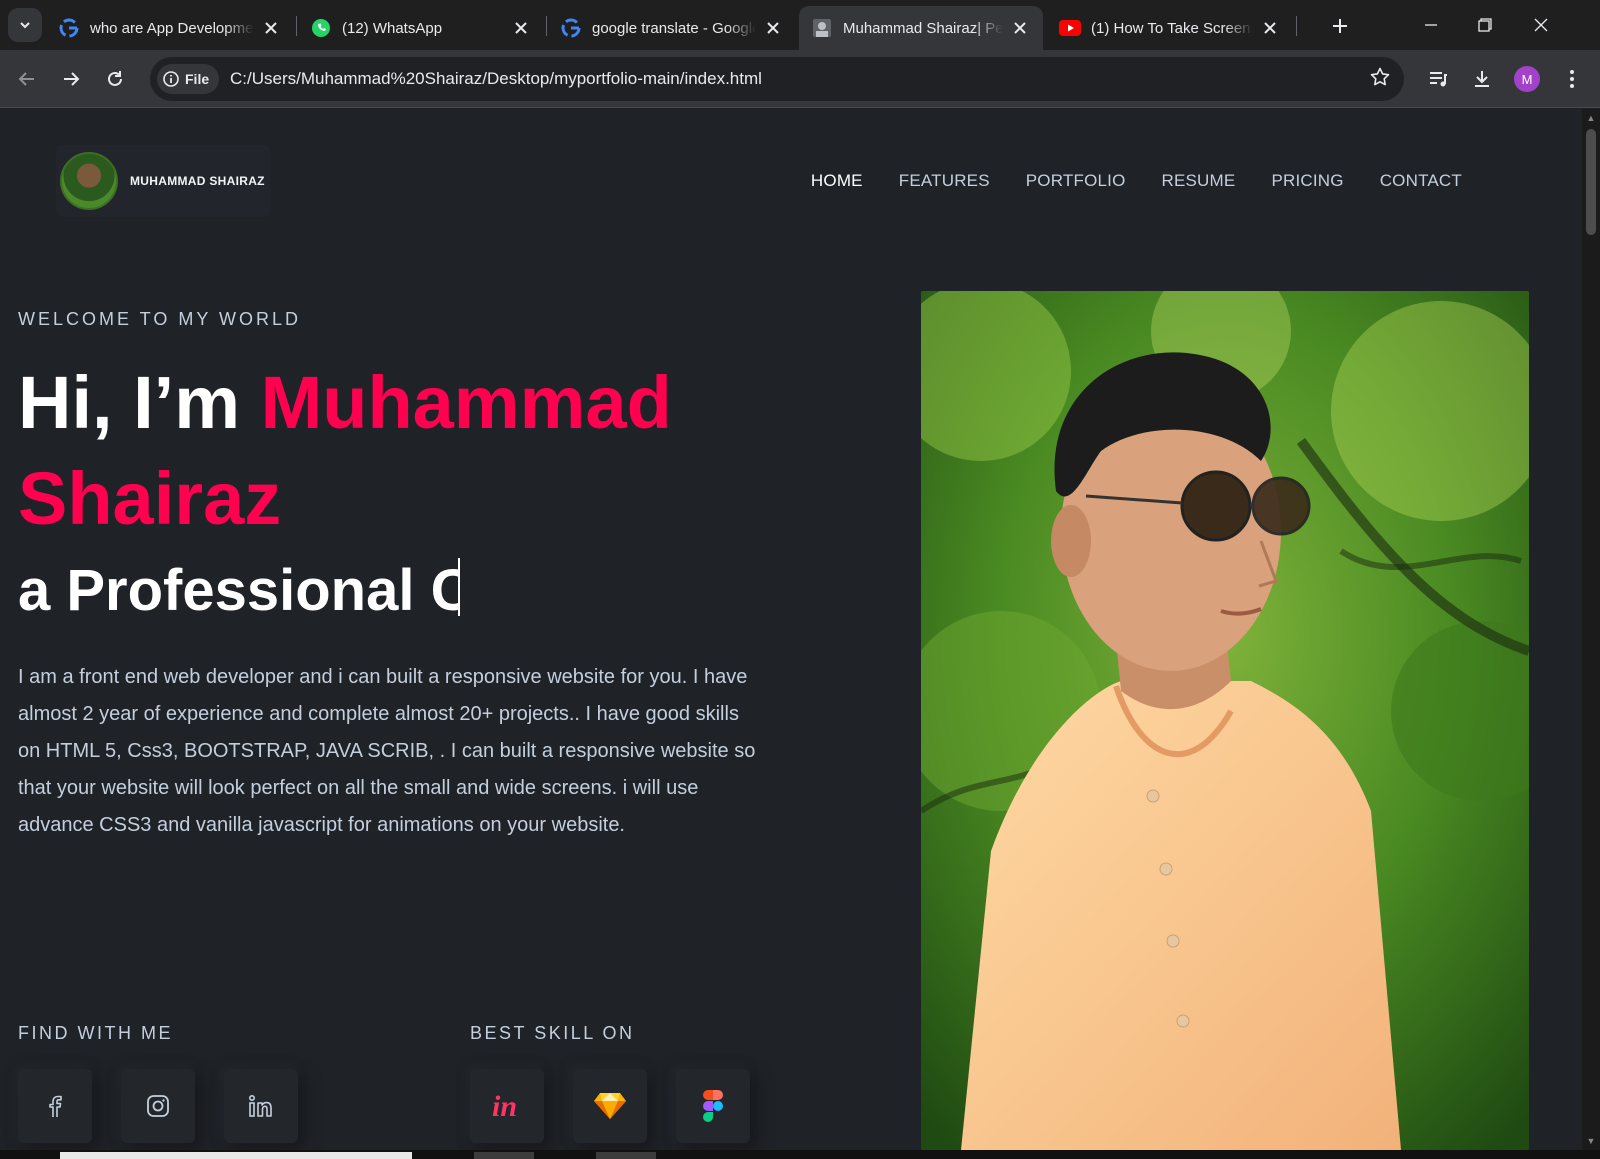 This screenshot has width=1600, height=1159. Describe the element at coordinates (1380, 77) in the screenshot. I see `bookmark-star-icon` at that location.